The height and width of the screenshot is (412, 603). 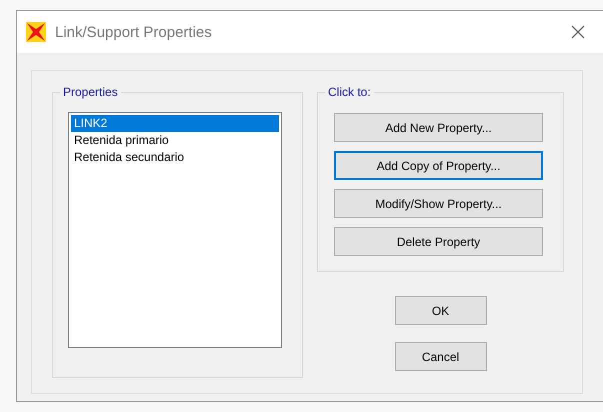 What do you see at coordinates (440, 356) in the screenshot?
I see `dialog-button: Cancel` at bounding box center [440, 356].